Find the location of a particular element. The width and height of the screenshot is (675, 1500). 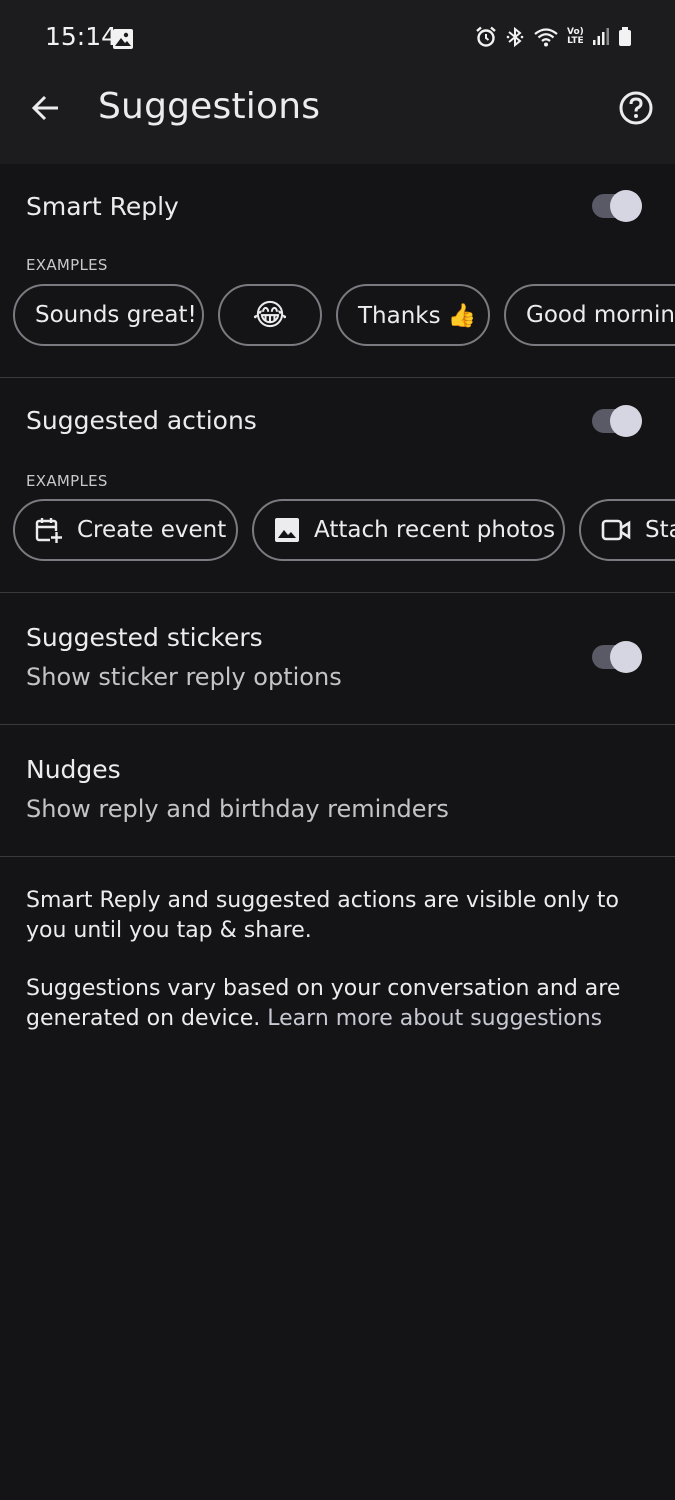

suggested-actions-title: Suggested actions is located at coordinates (141, 420).